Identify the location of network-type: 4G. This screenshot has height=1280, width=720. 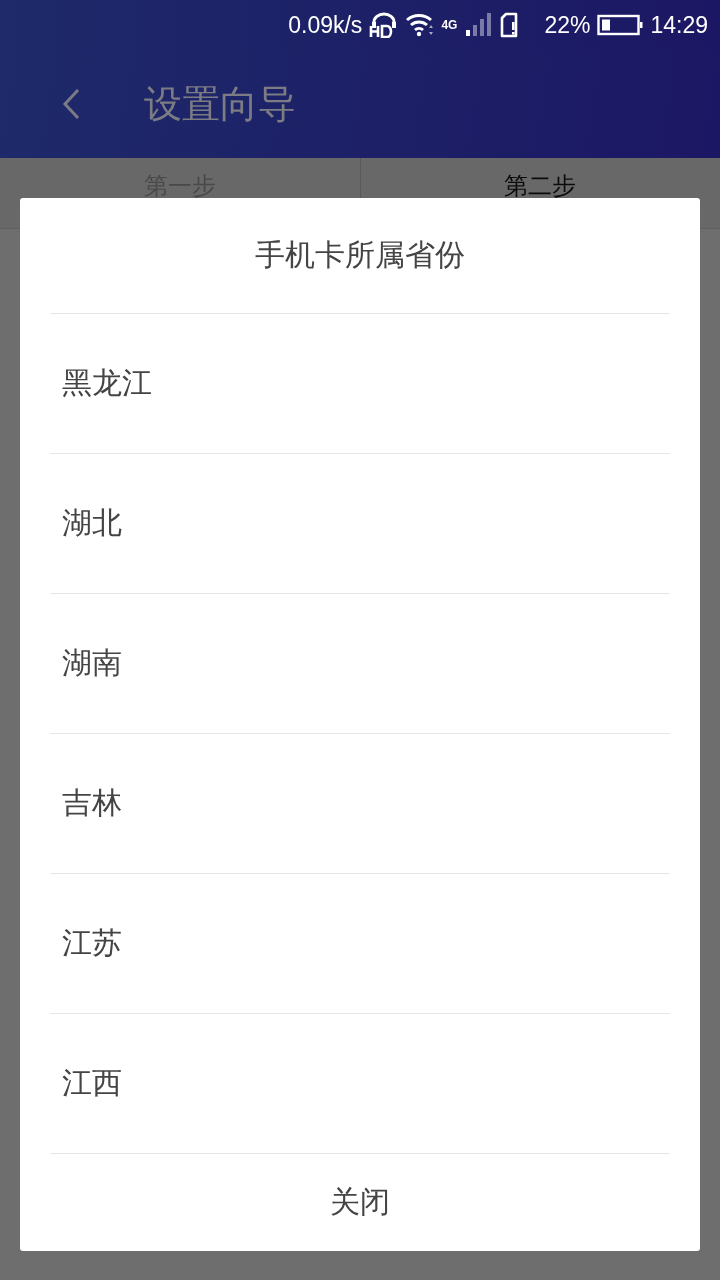
(449, 25).